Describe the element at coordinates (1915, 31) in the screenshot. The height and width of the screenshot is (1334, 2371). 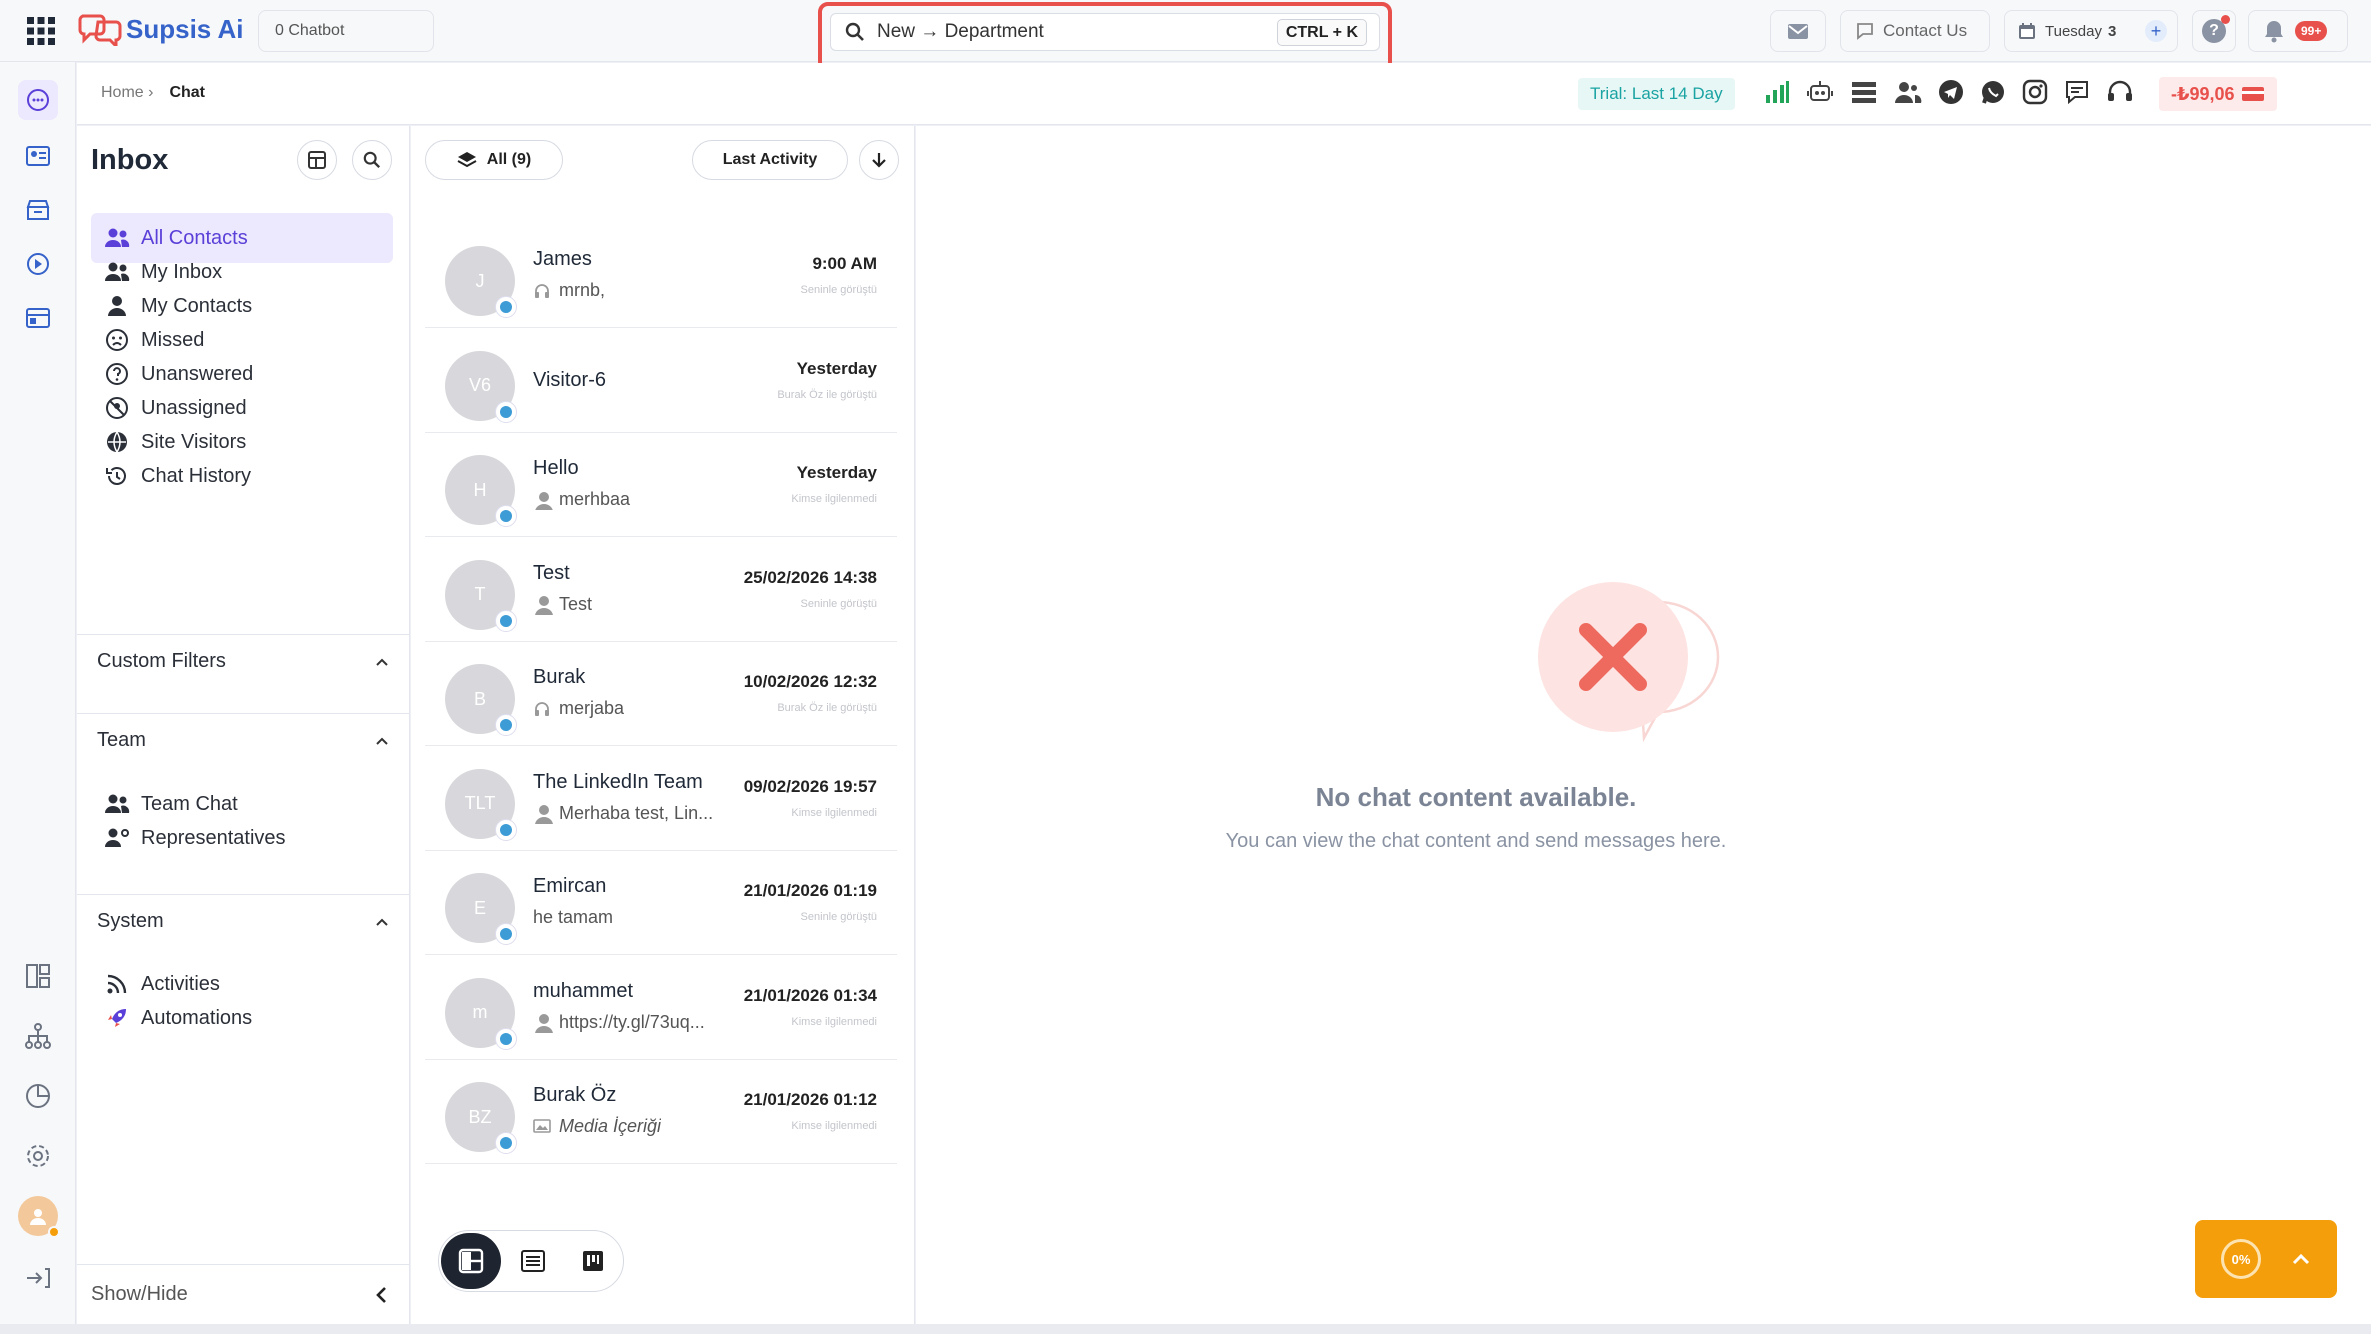
I see `contact-us-button: Contact Us` at that location.